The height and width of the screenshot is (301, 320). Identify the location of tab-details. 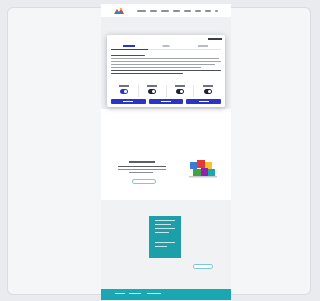
(166, 47).